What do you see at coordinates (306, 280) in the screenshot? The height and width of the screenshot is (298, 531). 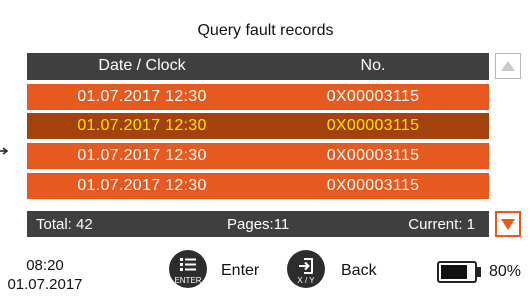 I see `back-key-label: X / Y` at bounding box center [306, 280].